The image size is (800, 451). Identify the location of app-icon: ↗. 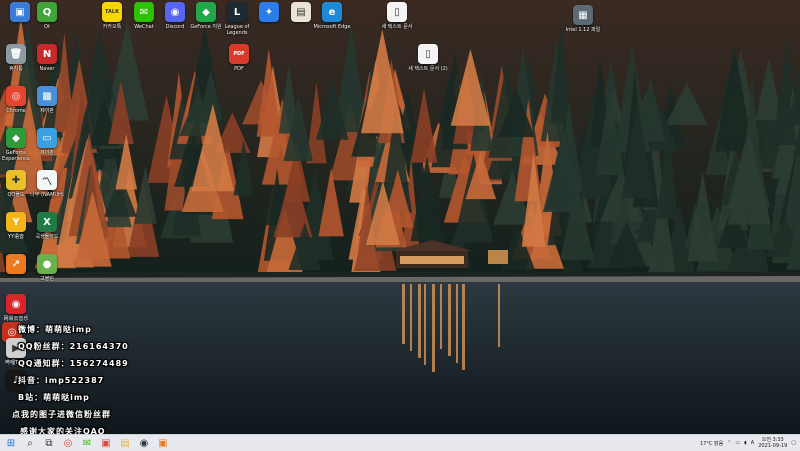
(16, 264).